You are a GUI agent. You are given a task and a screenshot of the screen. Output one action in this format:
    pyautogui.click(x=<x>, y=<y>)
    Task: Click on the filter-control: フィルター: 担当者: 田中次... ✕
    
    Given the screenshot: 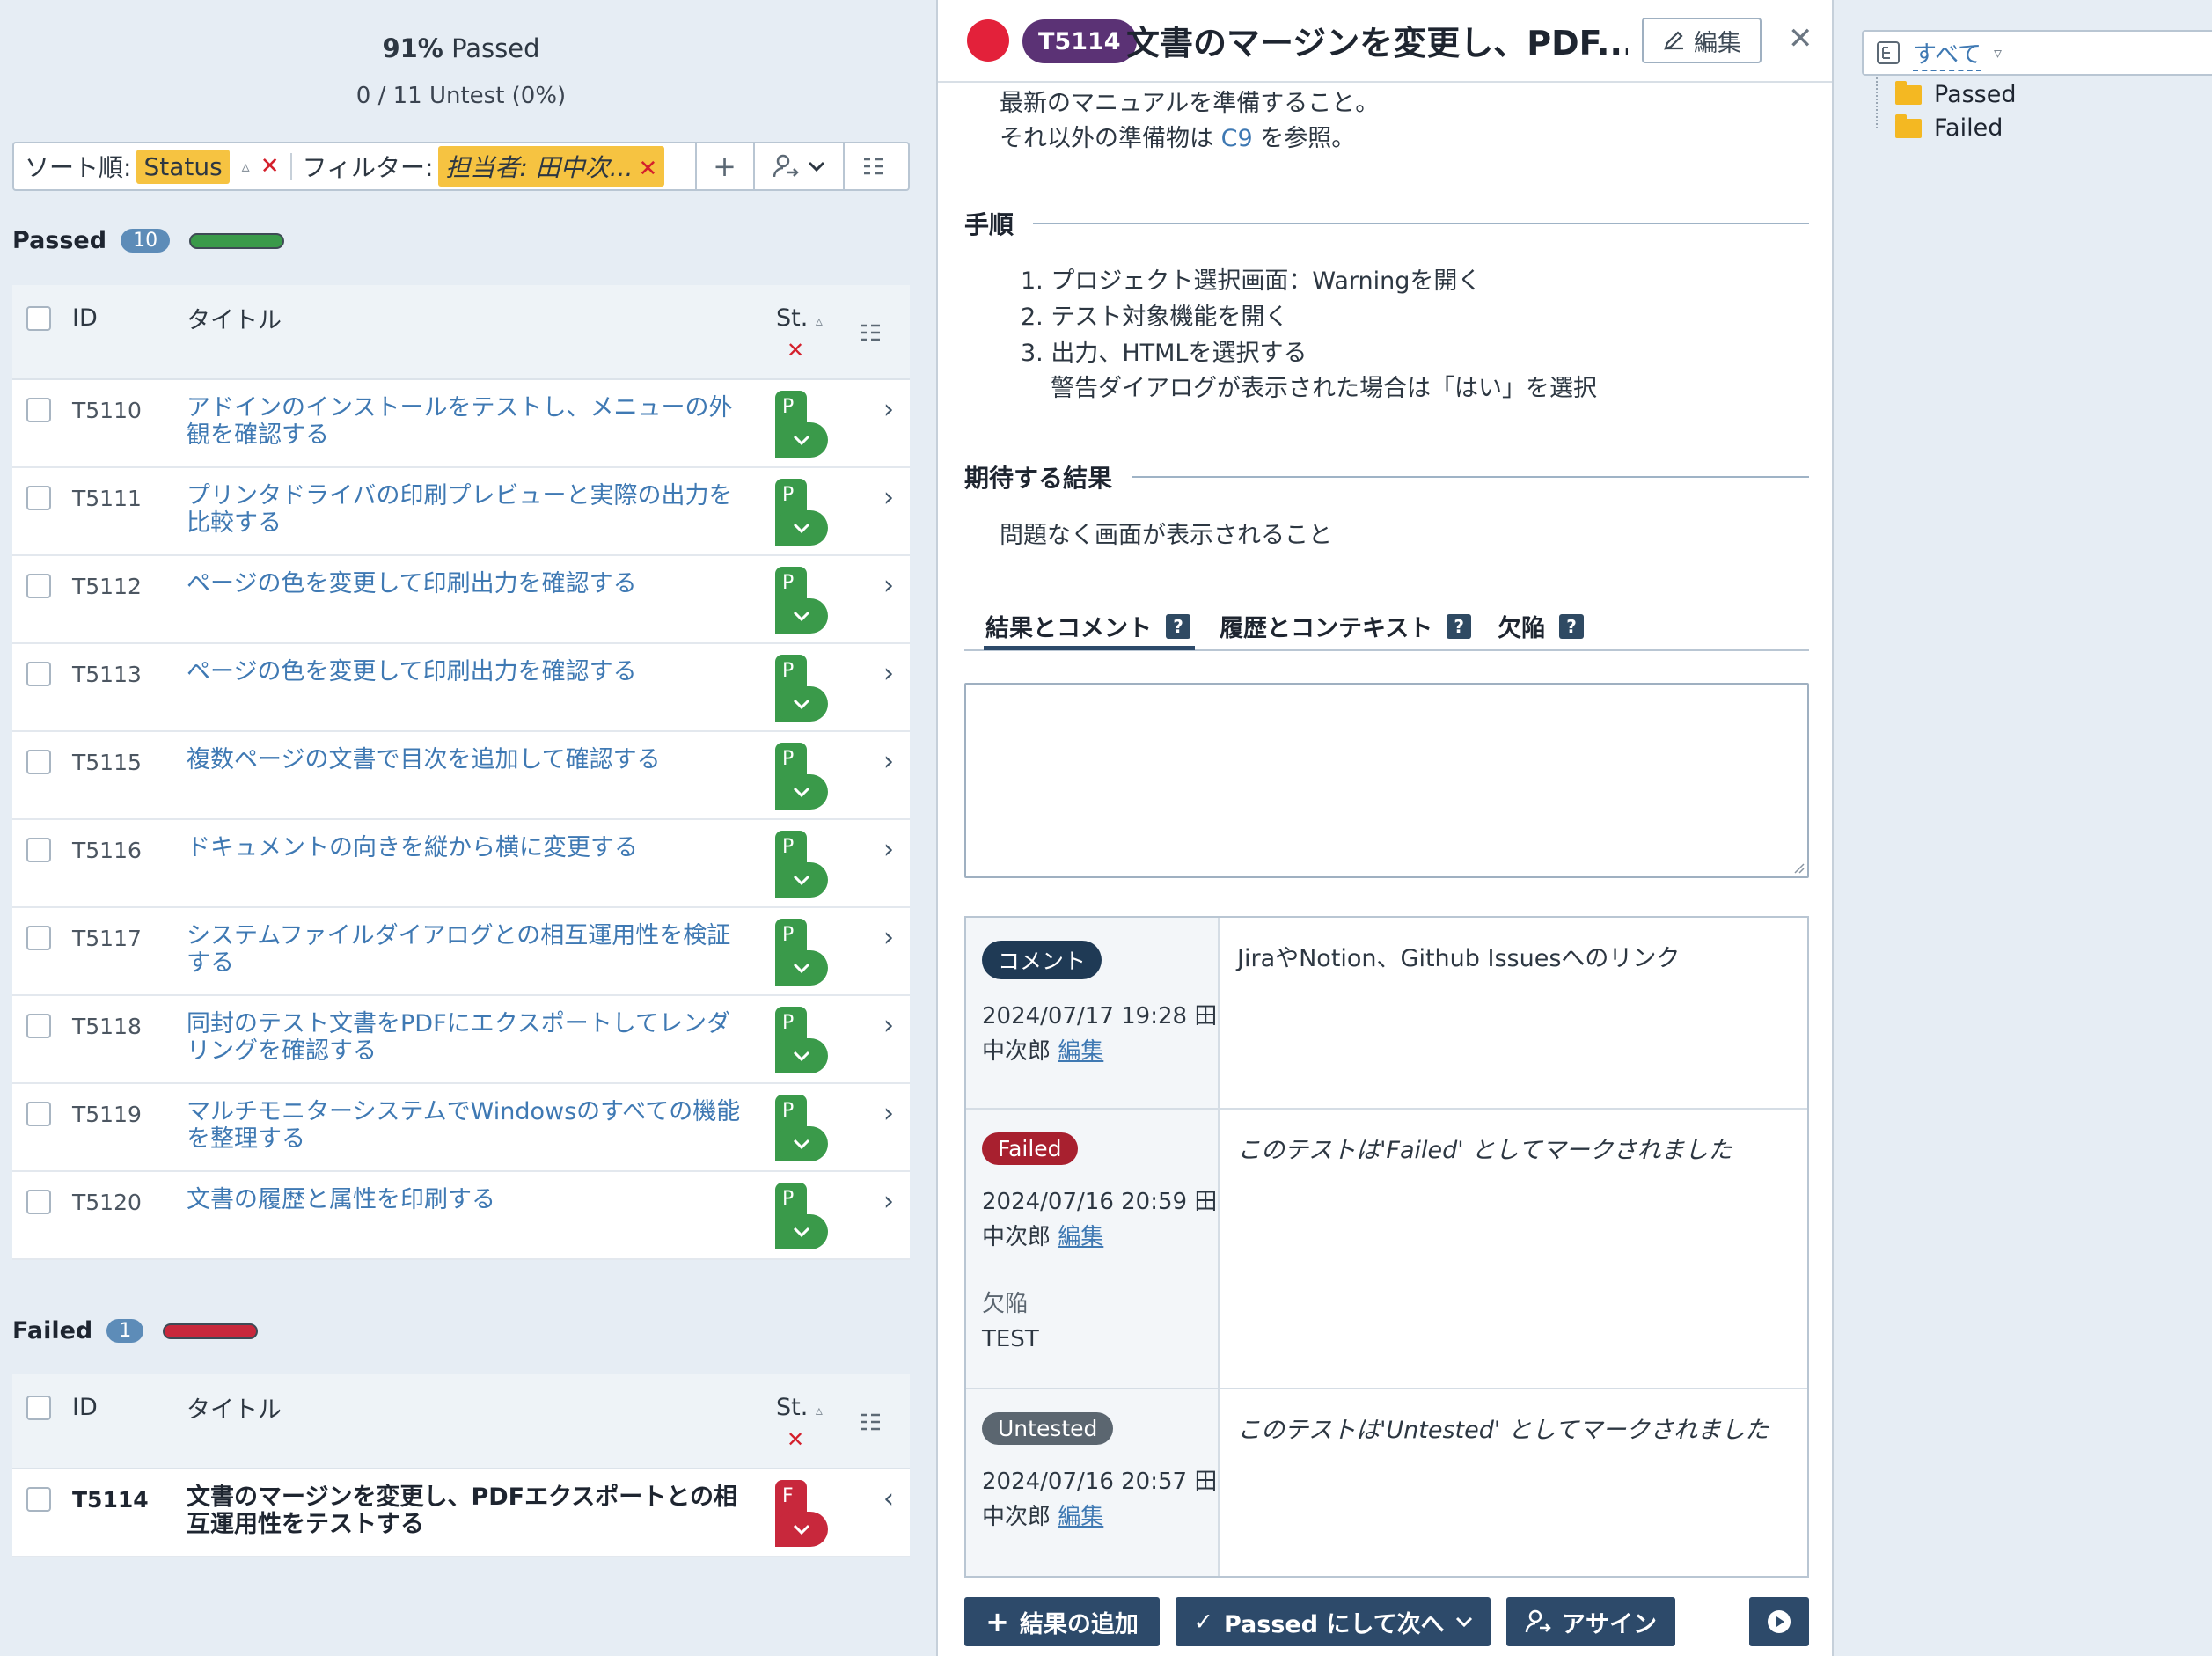 What is the action you would take?
    pyautogui.click(x=493, y=166)
    